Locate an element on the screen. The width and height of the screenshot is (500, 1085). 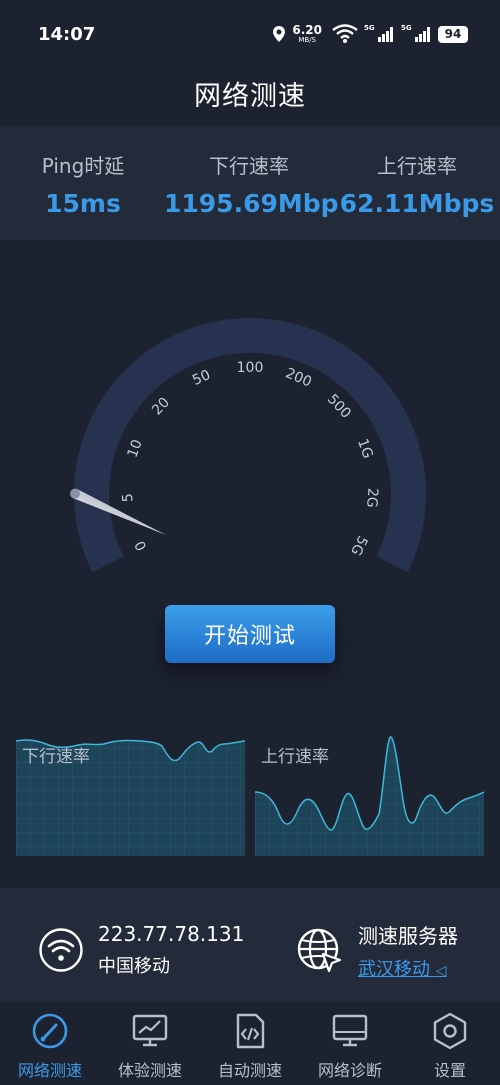
wifi-status-icon is located at coordinates (345, 33).